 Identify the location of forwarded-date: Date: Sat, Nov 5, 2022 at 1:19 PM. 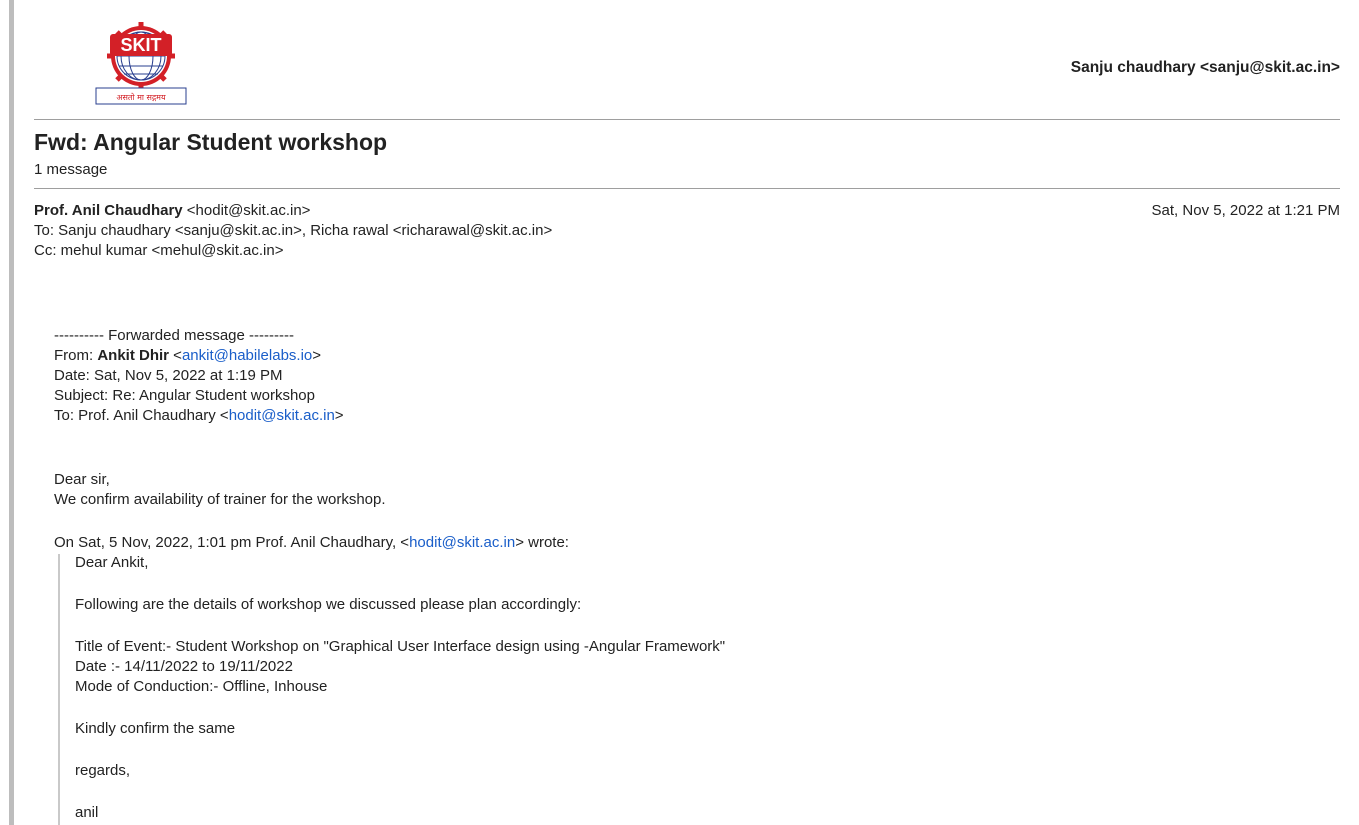
(168, 375).